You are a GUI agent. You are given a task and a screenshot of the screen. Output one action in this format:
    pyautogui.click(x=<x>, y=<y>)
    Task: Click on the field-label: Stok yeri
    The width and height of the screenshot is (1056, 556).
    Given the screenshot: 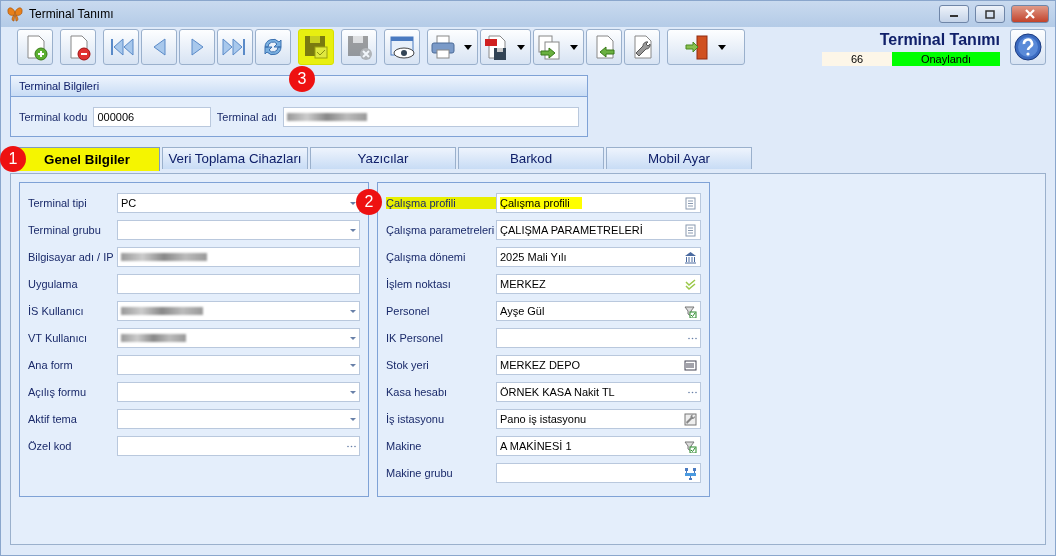 What is the action you would take?
    pyautogui.click(x=408, y=365)
    